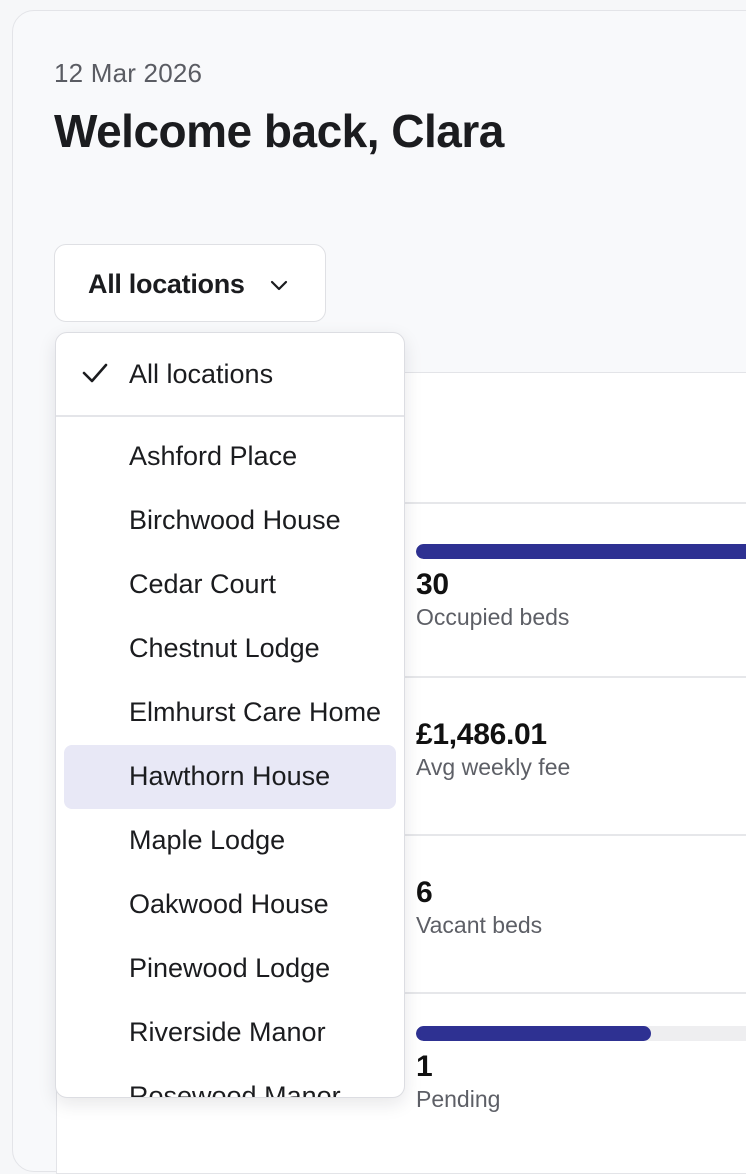 This screenshot has width=746, height=1174. Describe the element at coordinates (458, 1099) in the screenshot. I see `pending-label: Pending` at that location.